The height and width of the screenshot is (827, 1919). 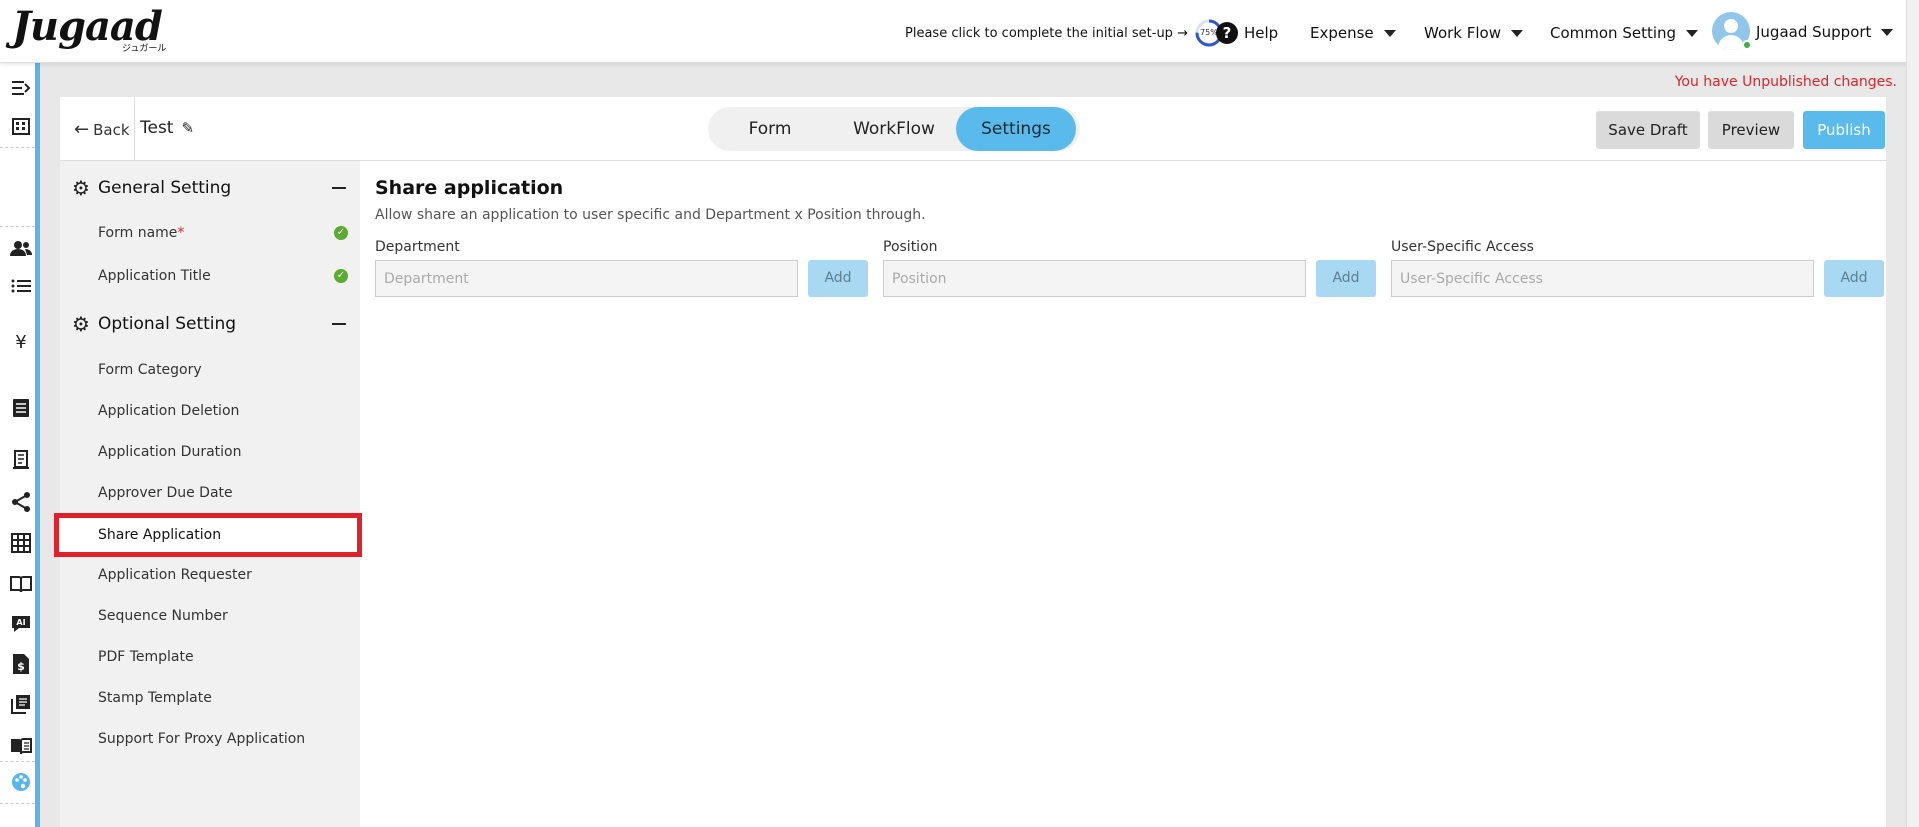 I want to click on yen-icon: ¥, so click(x=21, y=342).